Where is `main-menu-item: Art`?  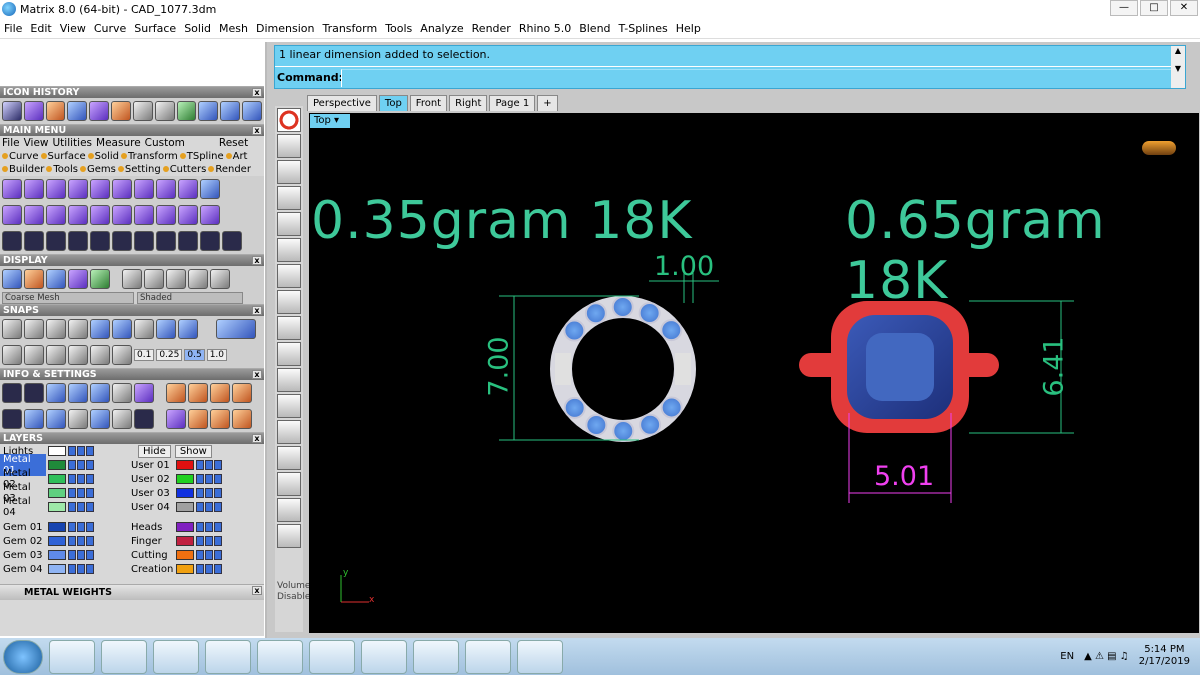 main-menu-item: Art is located at coordinates (237, 156).